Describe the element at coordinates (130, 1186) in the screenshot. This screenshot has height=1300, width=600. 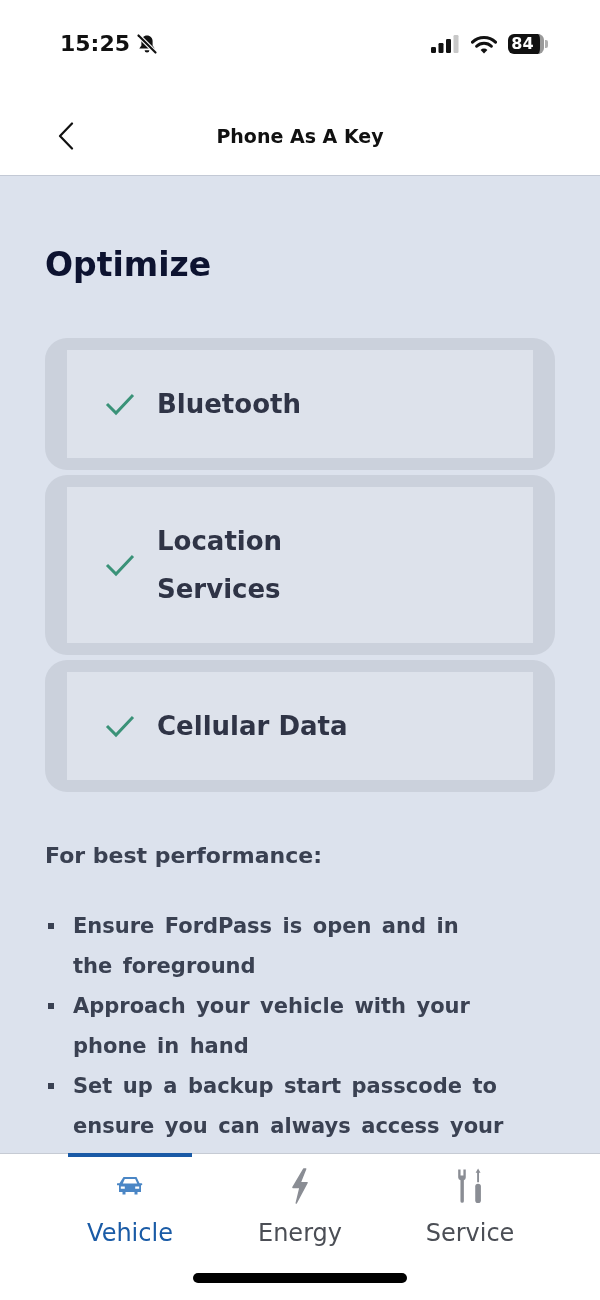
I see `car-icon` at that location.